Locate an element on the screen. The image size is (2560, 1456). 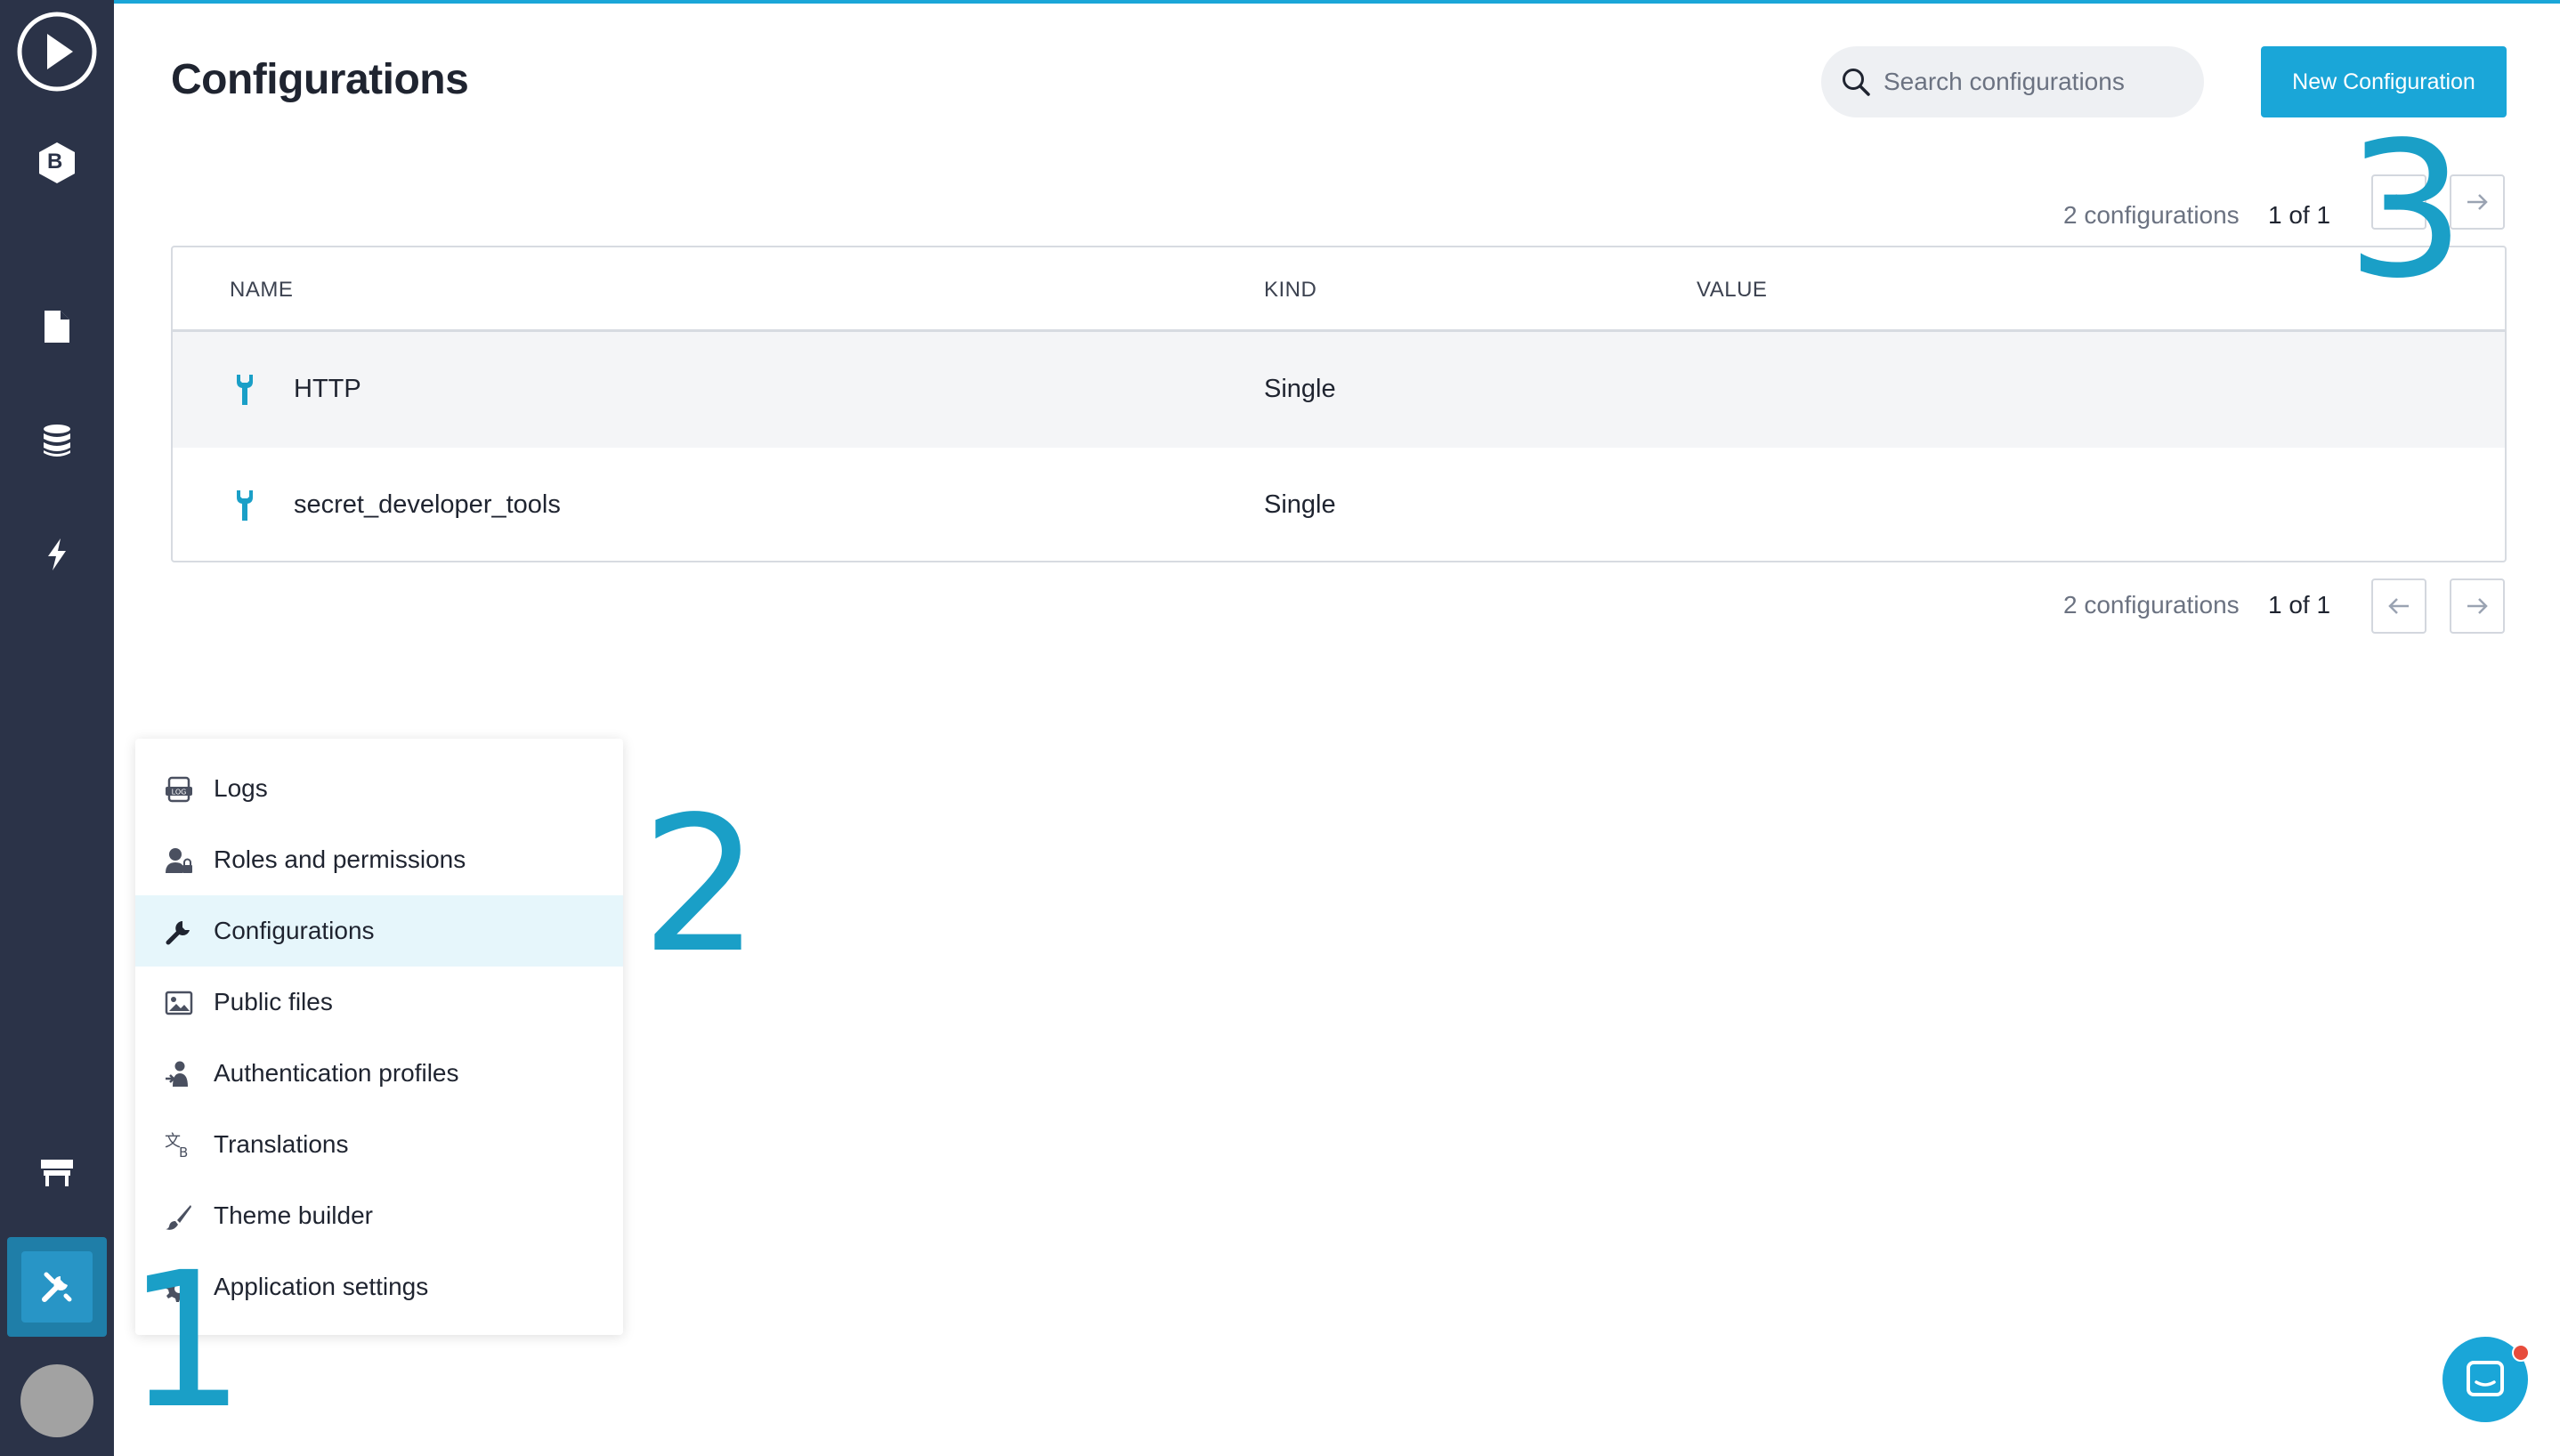
logo-letter: B is located at coordinates (55, 162).